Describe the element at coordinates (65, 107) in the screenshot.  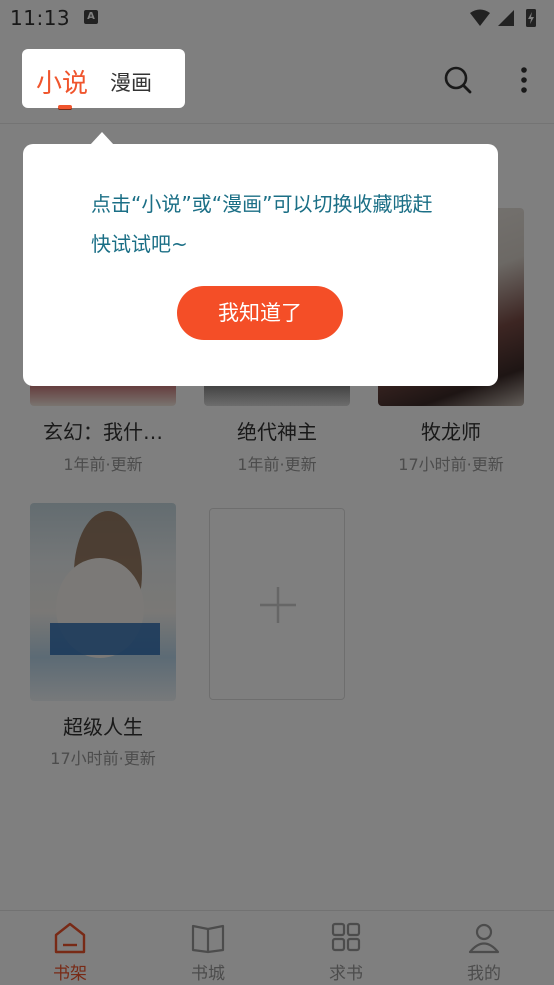
I see `tab-indicator` at that location.